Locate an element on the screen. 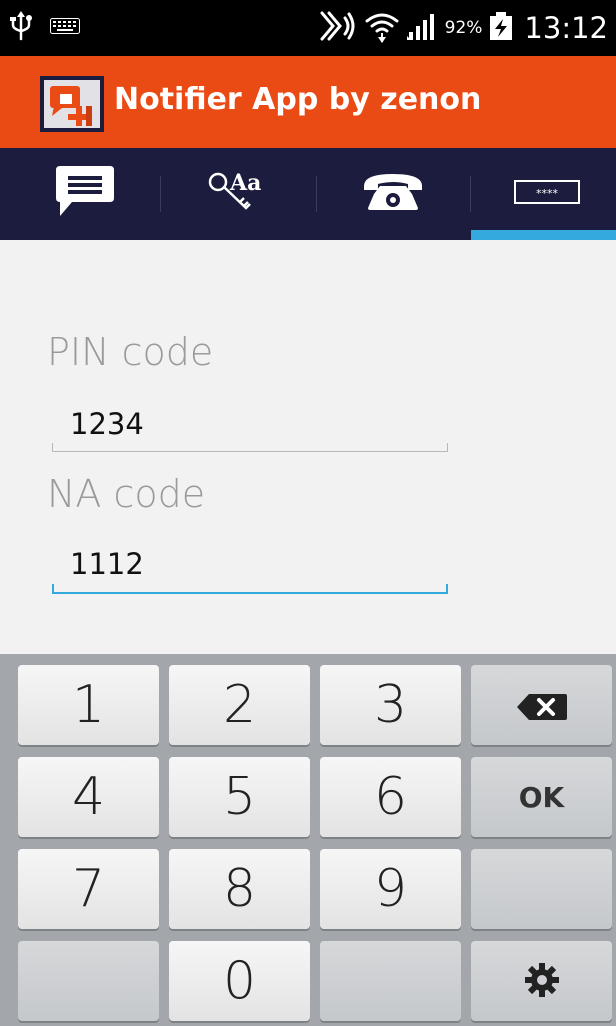 The image size is (616, 1026). backspace-key is located at coordinates (541, 705).